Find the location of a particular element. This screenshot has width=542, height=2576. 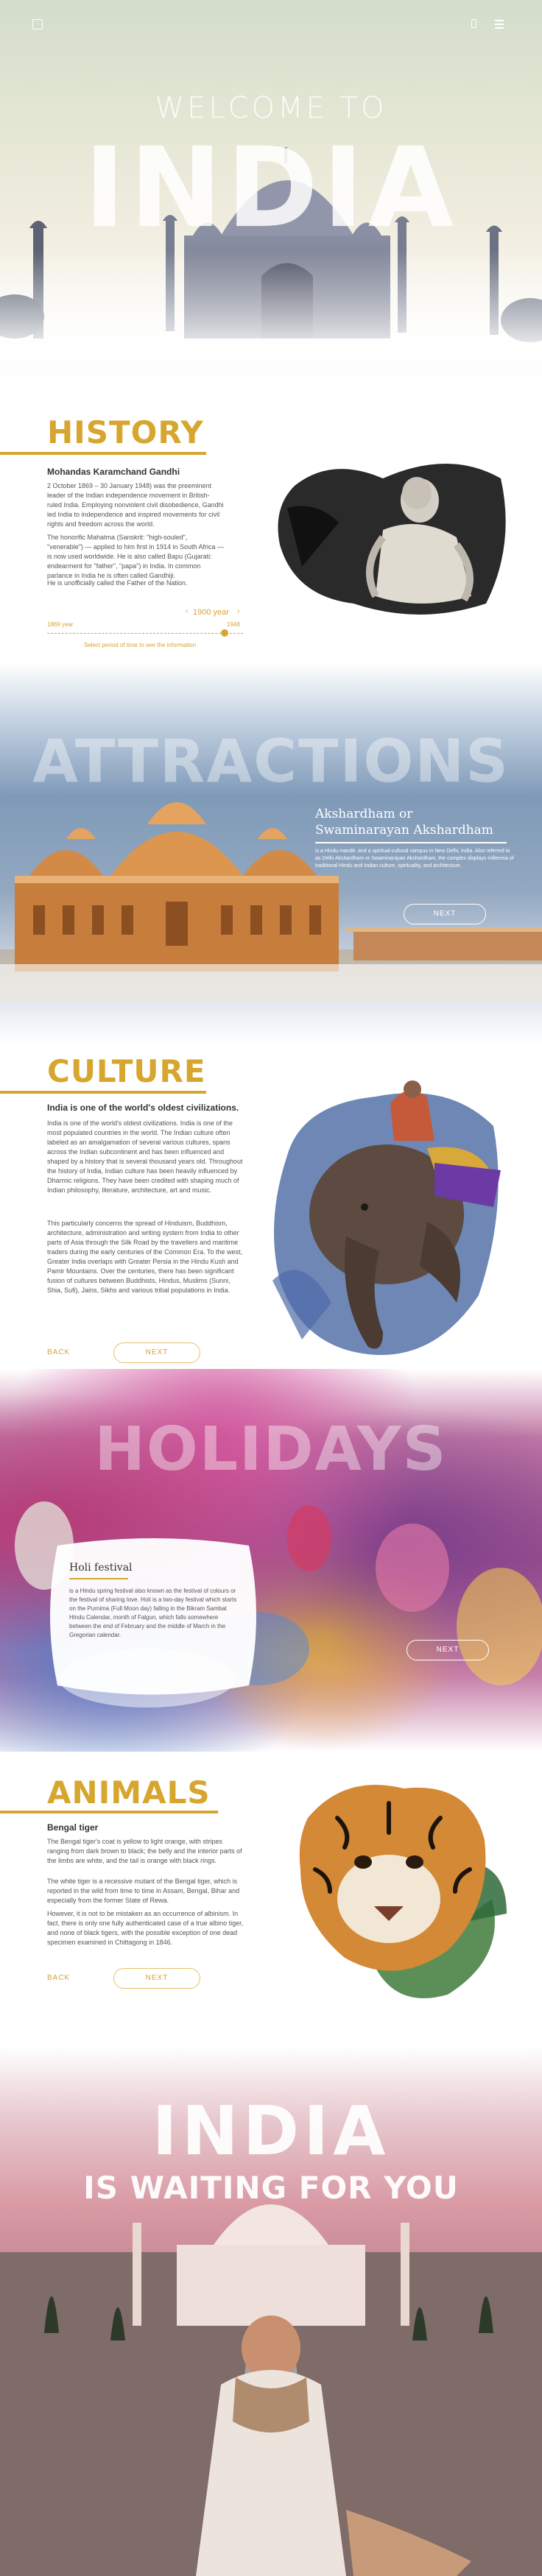

attraction-title-line2: Swaminarayan Akshardham is located at coordinates (404, 830).